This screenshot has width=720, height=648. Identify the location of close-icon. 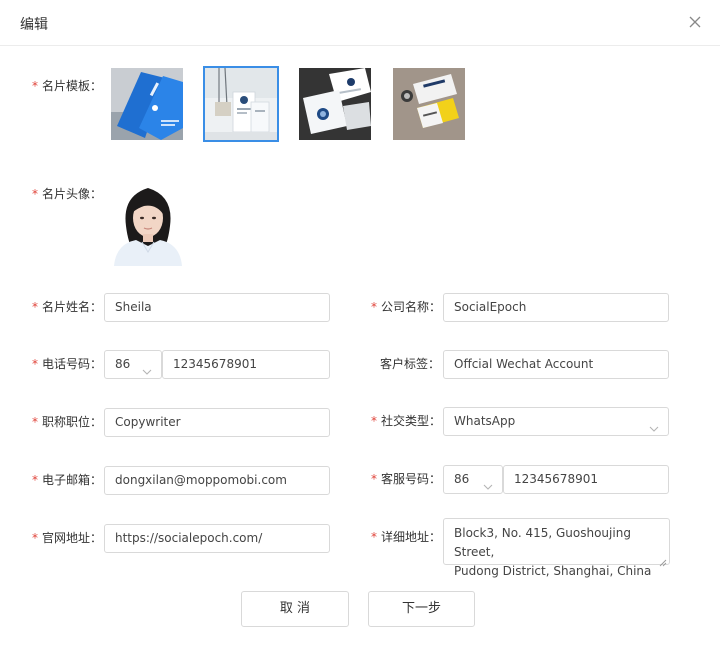
(695, 22).